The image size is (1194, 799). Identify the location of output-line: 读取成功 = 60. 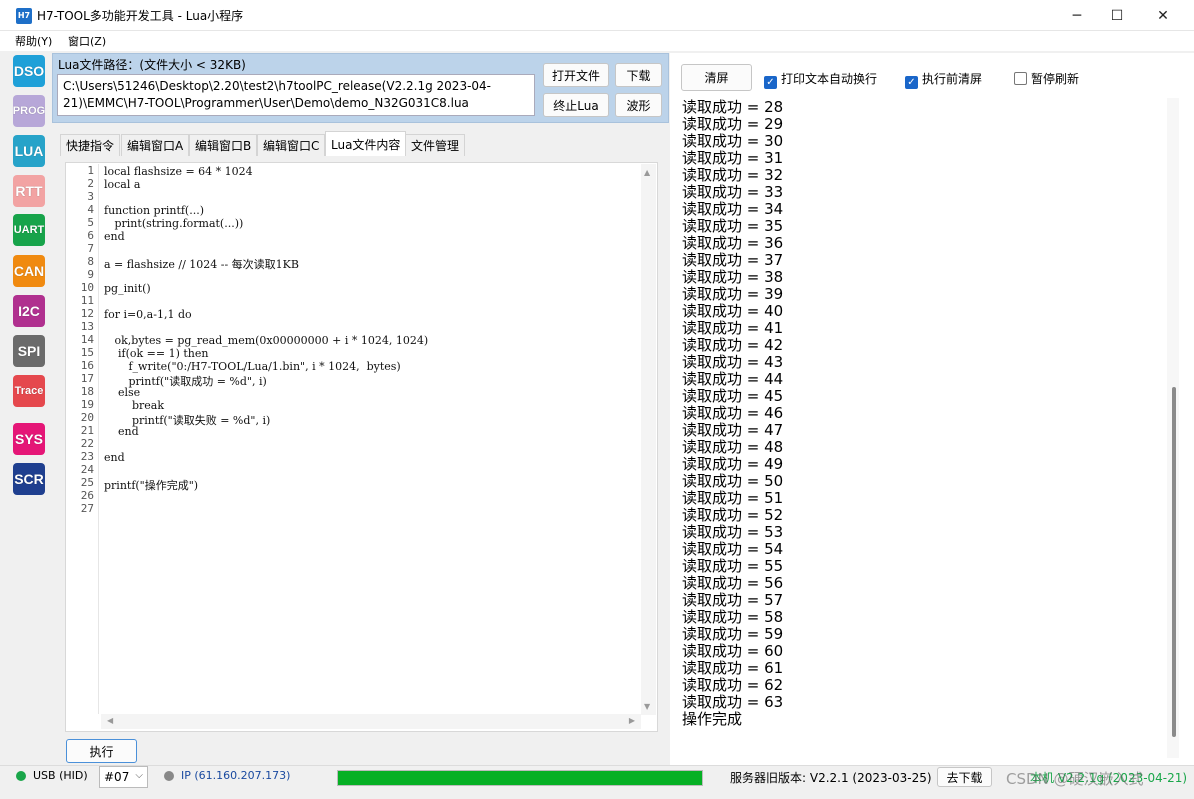
(733, 651).